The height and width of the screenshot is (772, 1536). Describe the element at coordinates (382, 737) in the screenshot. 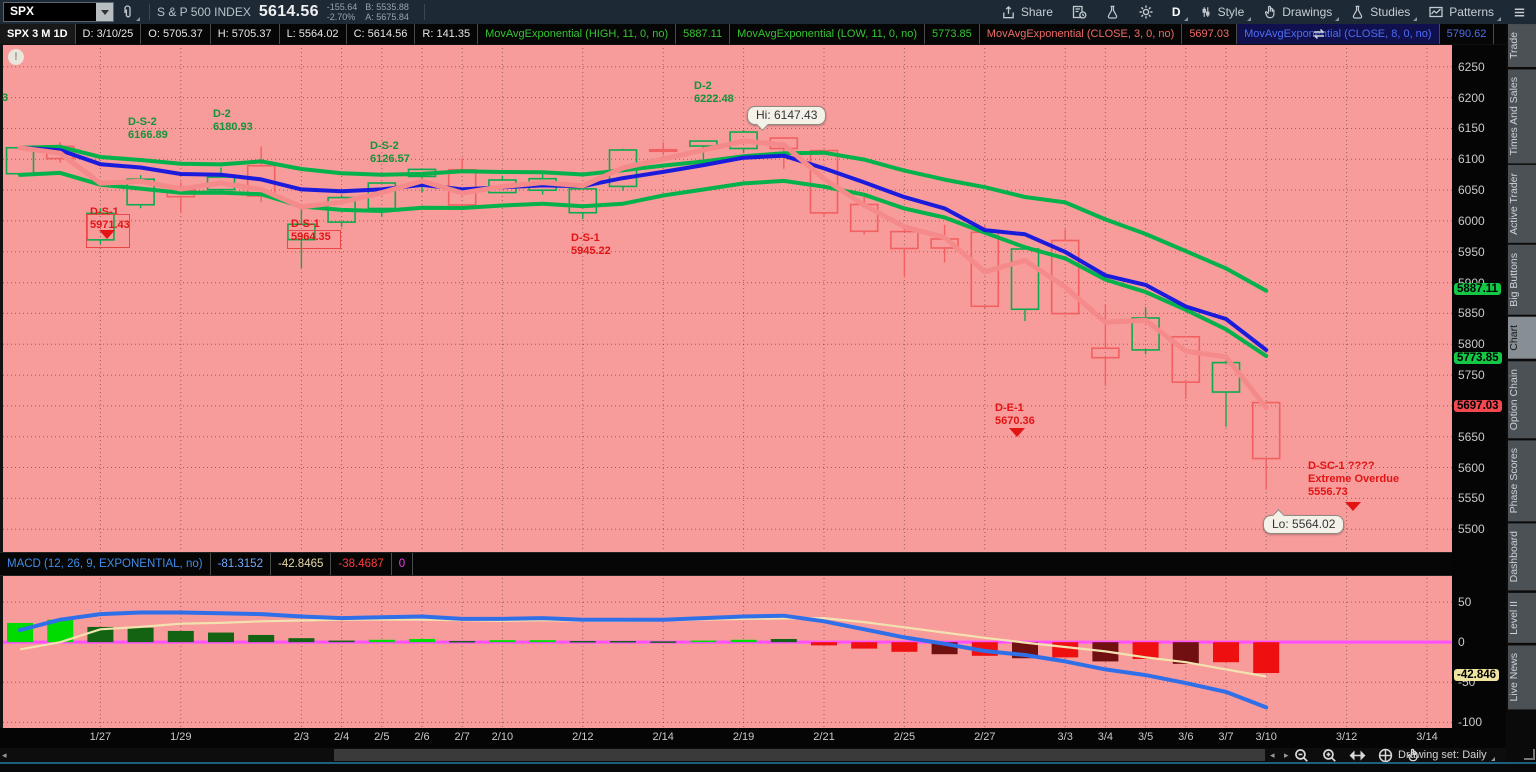

I see `time-axis-label: 2/5` at that location.